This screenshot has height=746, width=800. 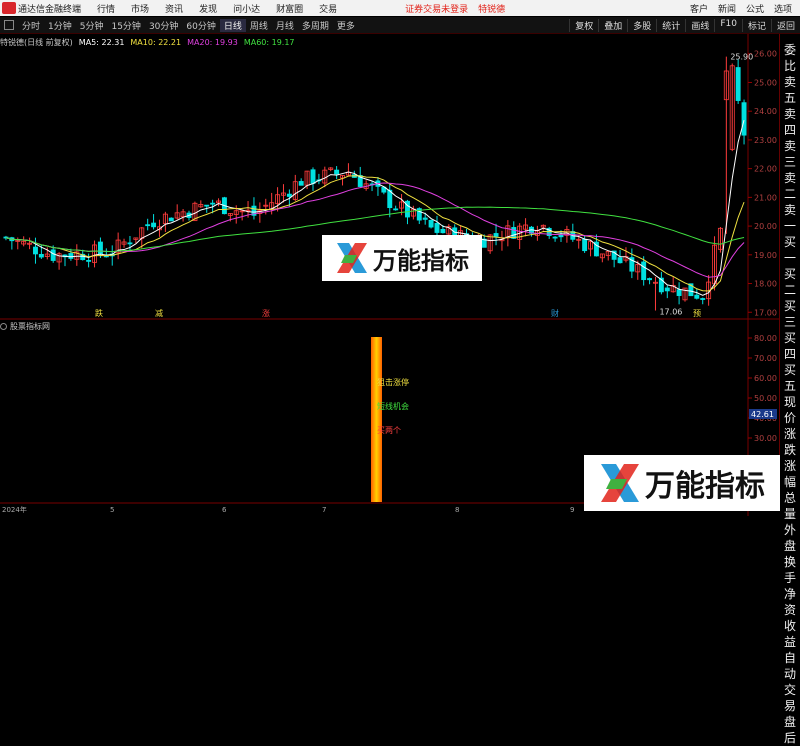 I want to click on side-label-11: 现价, so click(x=789, y=410).